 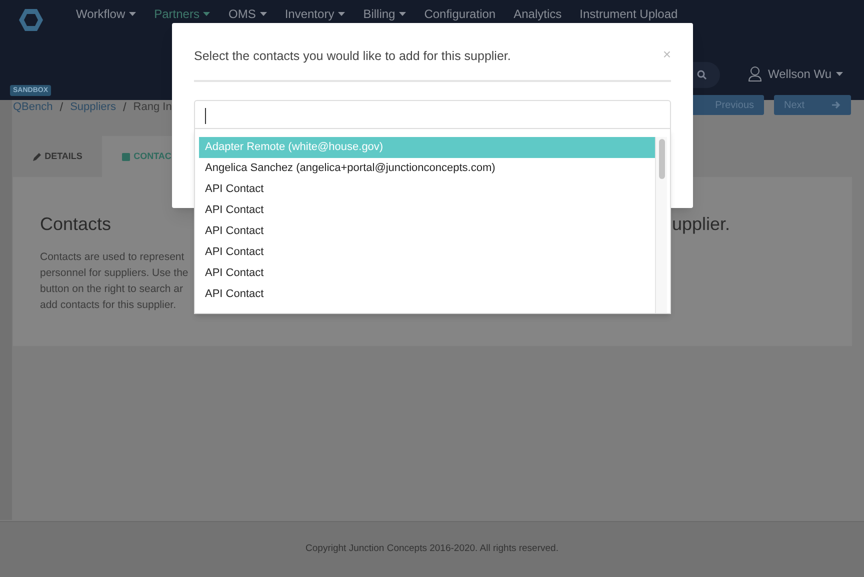 I want to click on arrow-right-icon, so click(x=836, y=105).